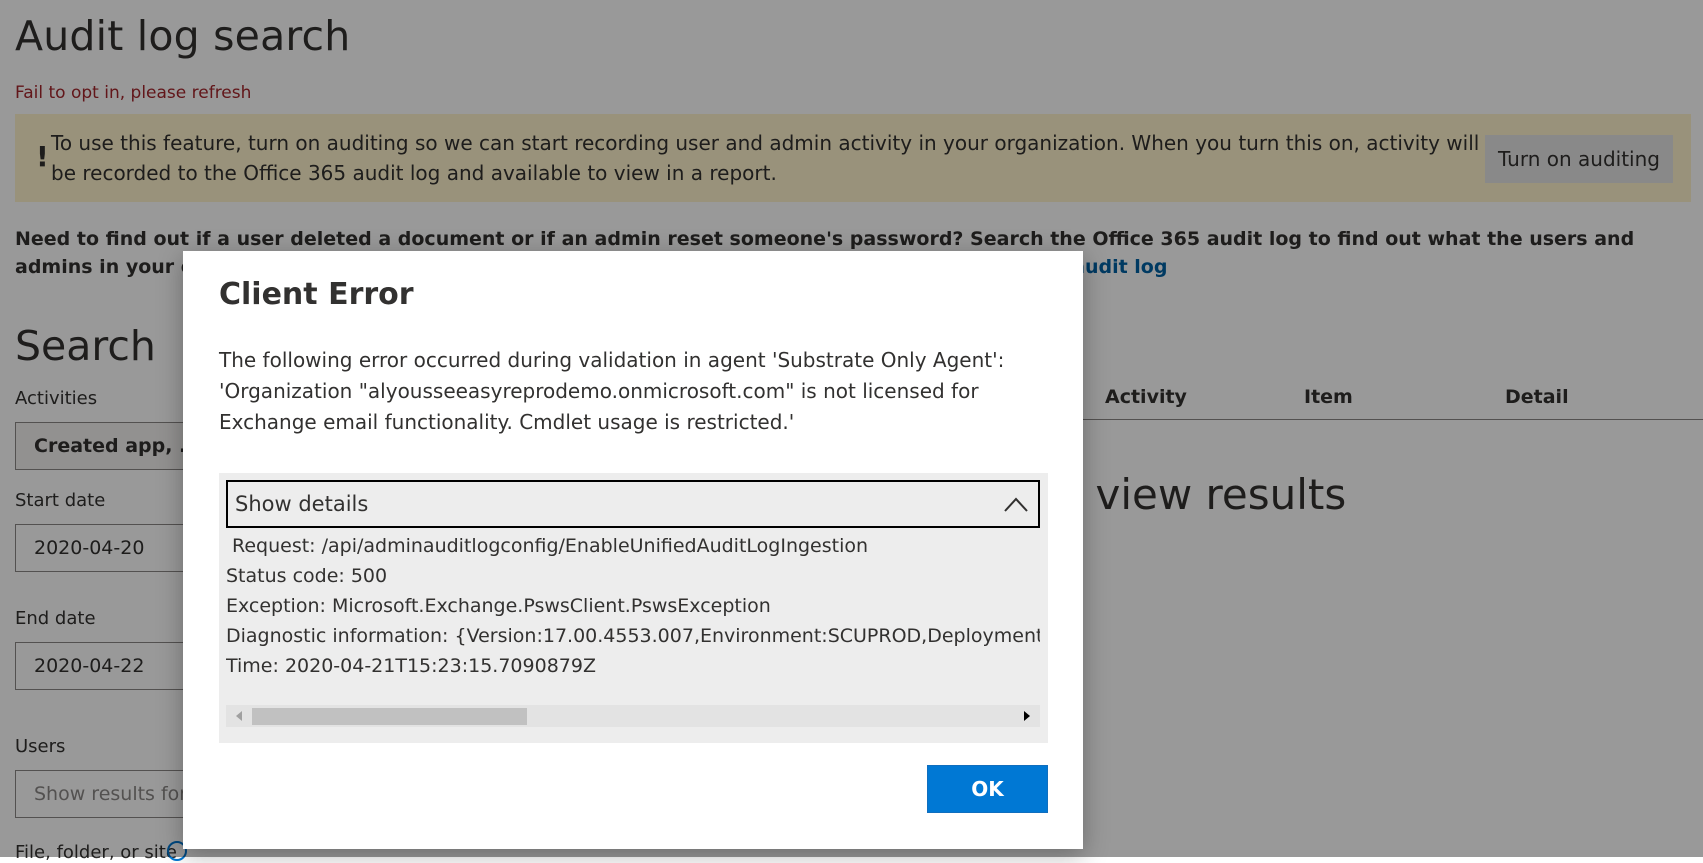 The image size is (1703, 863). What do you see at coordinates (307, 576) in the screenshot?
I see `details-line-status: Status code: 500` at bounding box center [307, 576].